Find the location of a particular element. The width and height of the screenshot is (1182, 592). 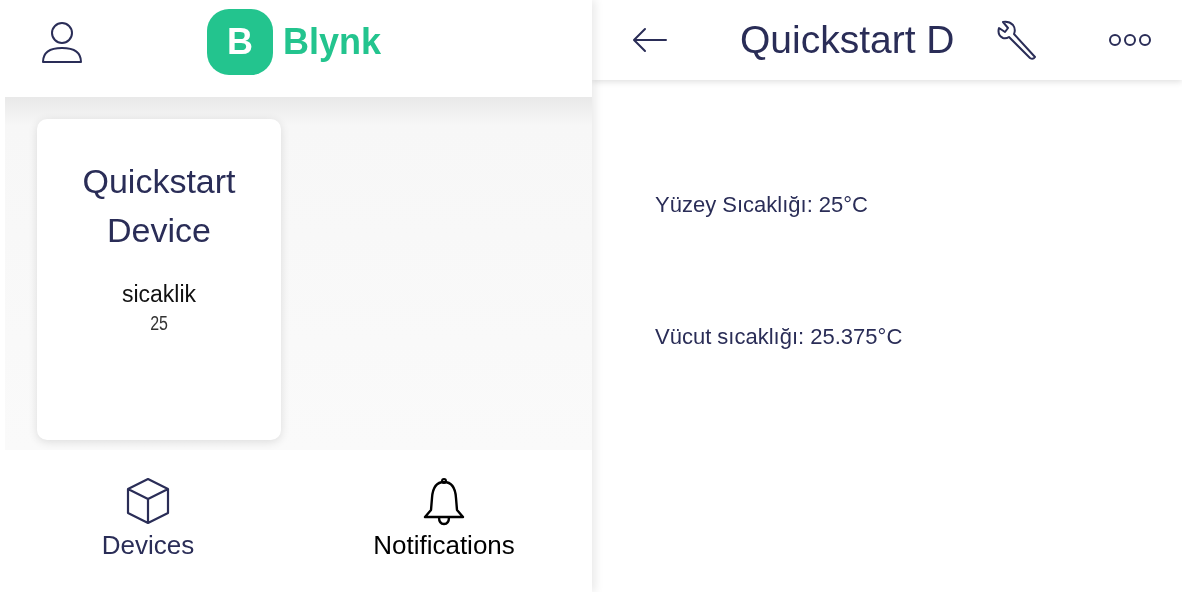

back-arrow-icon is located at coordinates (650, 40).